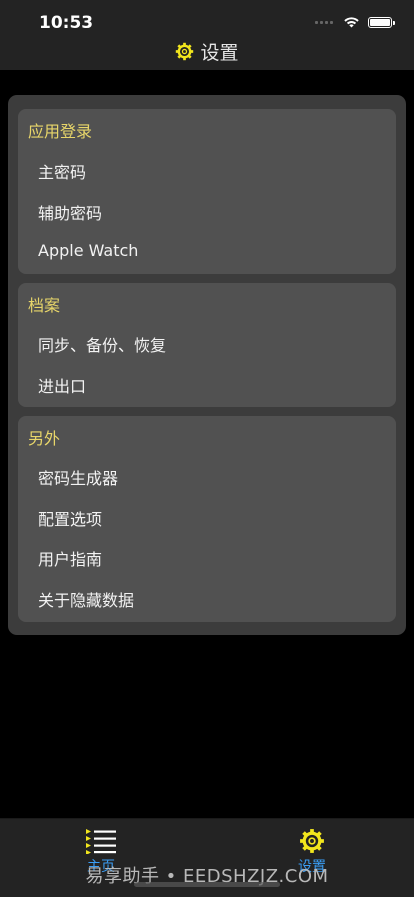  I want to click on nav-title: 设置, so click(207, 51).